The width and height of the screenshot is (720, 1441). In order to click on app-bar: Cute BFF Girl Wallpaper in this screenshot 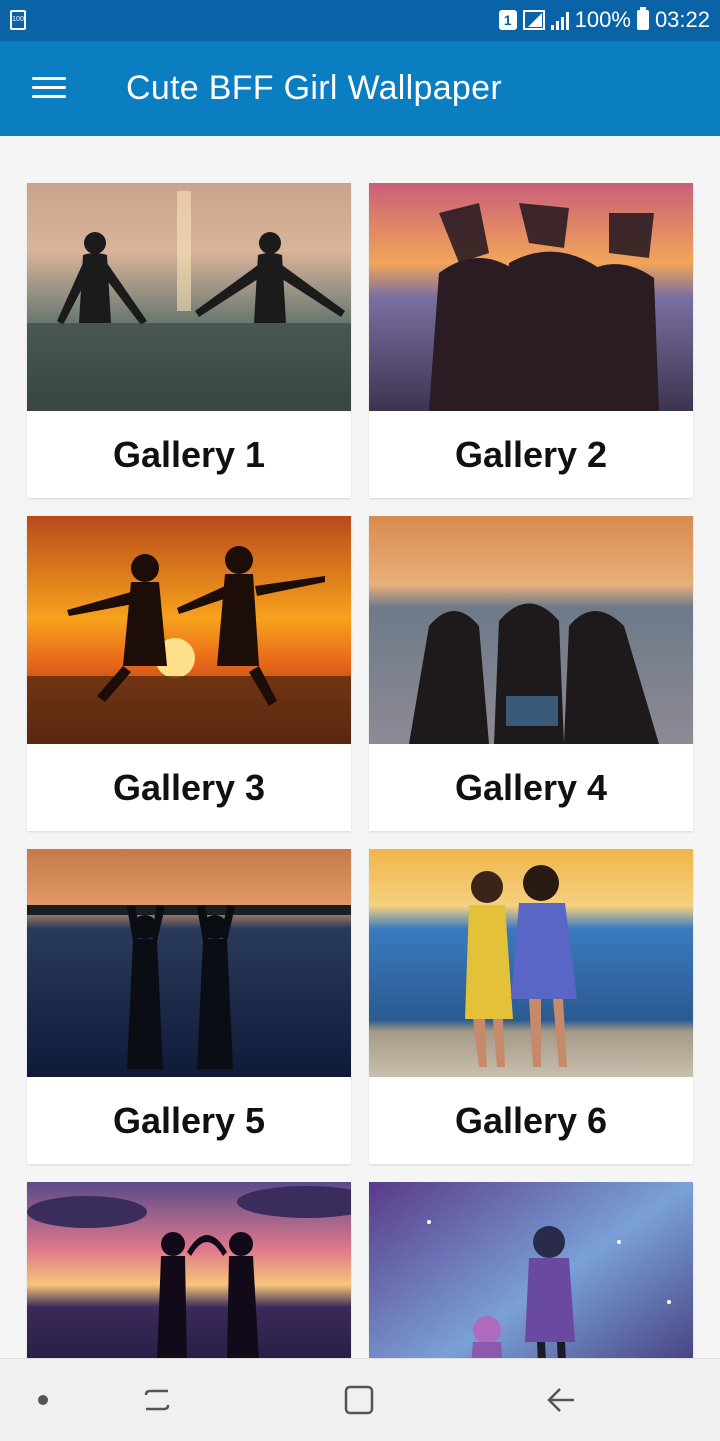, I will do `click(360, 88)`.